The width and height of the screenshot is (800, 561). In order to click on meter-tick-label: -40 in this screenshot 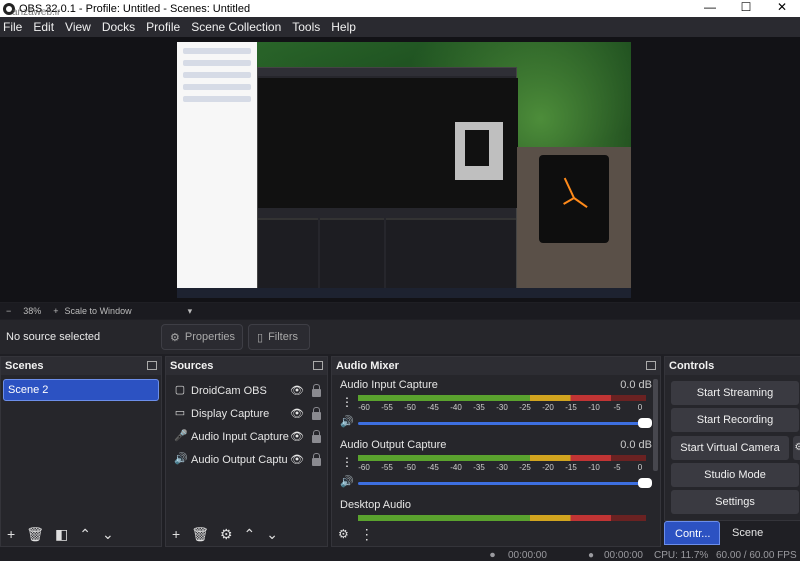, I will do `click(456, 467)`.